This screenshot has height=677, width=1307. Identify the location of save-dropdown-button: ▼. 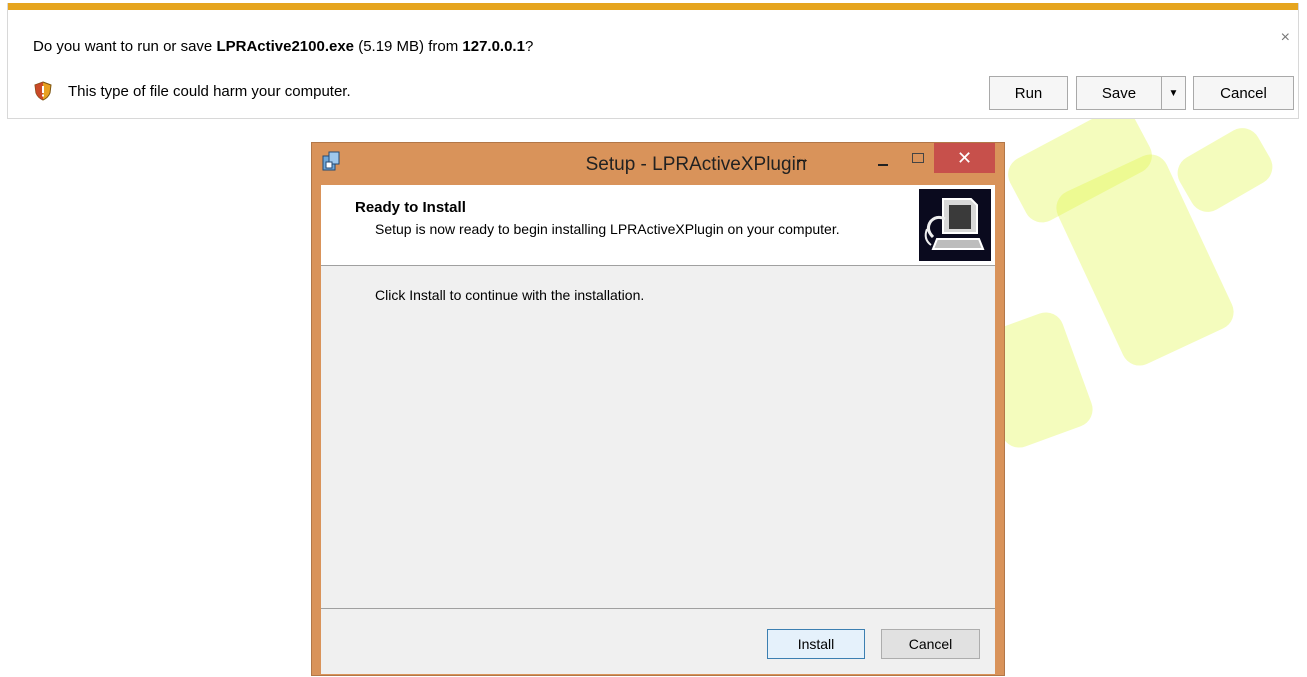
(1173, 93).